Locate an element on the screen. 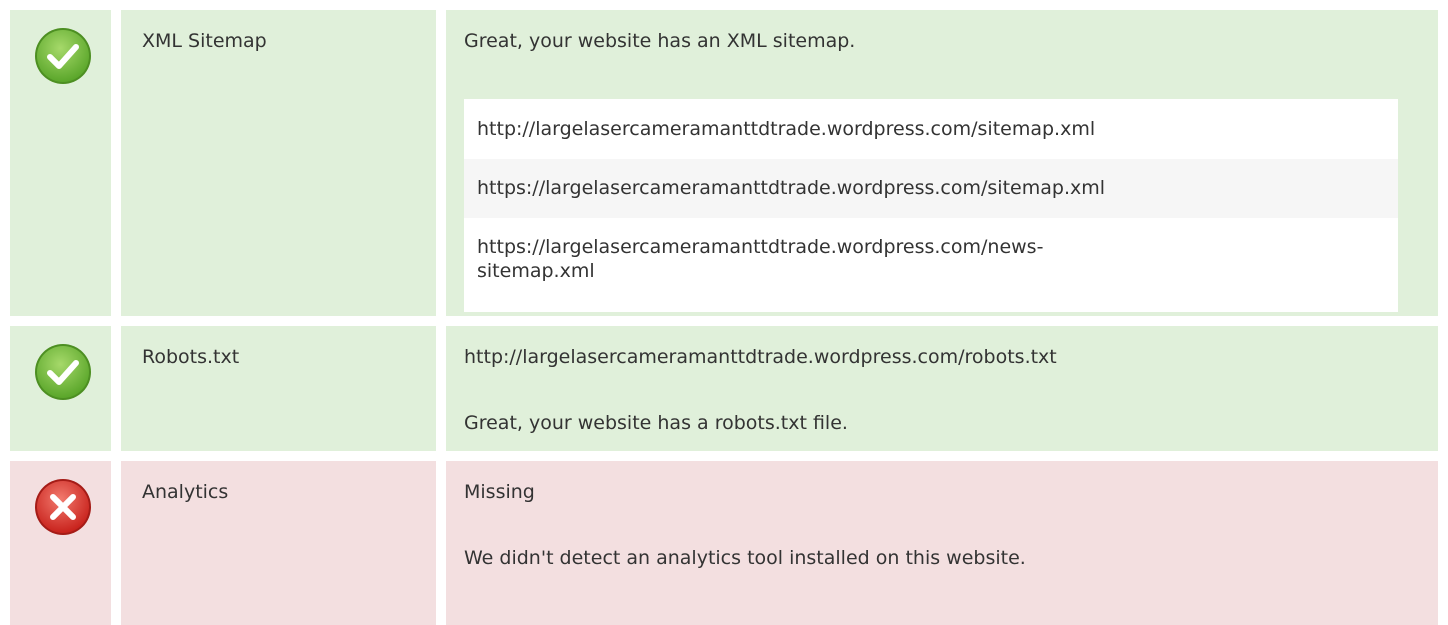 The image size is (1448, 625). check-message: Great, your website has an XML sitemap. is located at coordinates (660, 41).